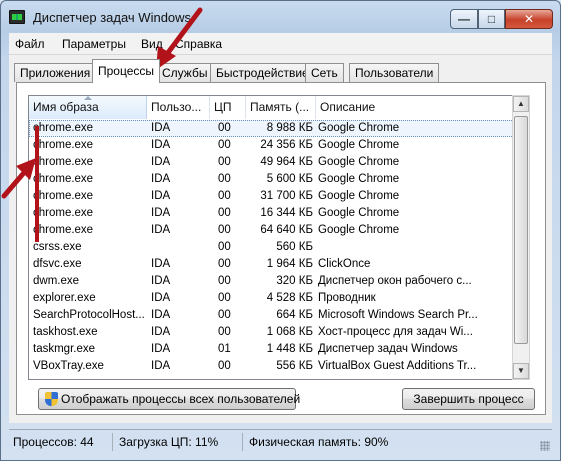  I want to click on tab-processes: Процессы, so click(126, 71).